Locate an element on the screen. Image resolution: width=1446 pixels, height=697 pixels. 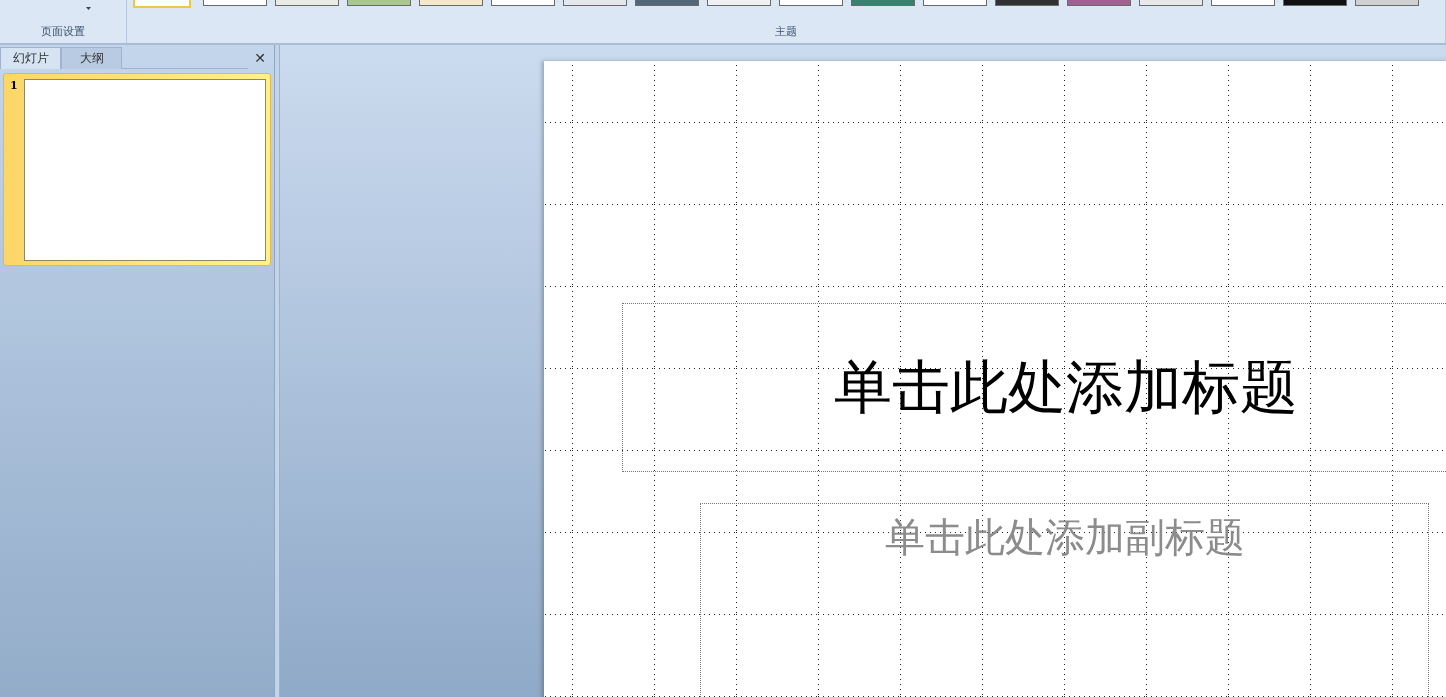
panel-tab: 幻灯片 is located at coordinates (30, 58).